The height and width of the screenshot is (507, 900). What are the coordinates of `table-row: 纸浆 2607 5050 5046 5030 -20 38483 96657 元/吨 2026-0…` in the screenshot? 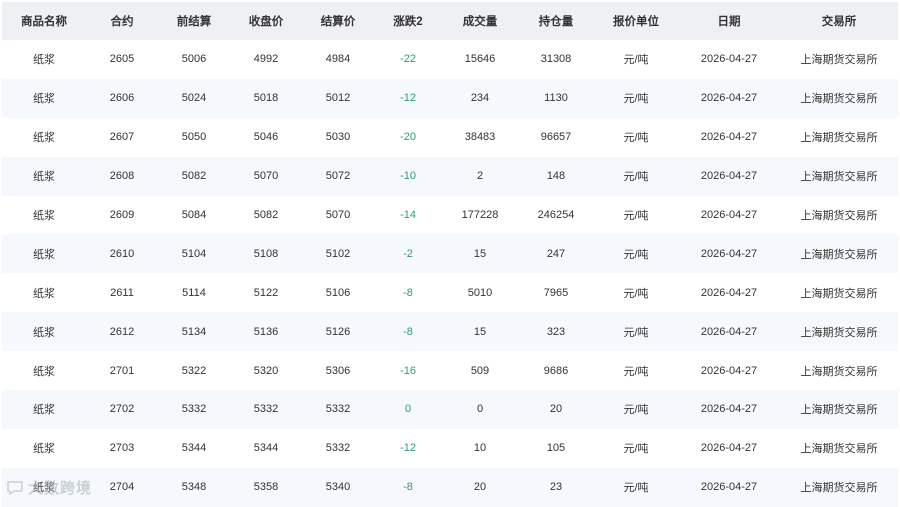 It's located at (450, 137).